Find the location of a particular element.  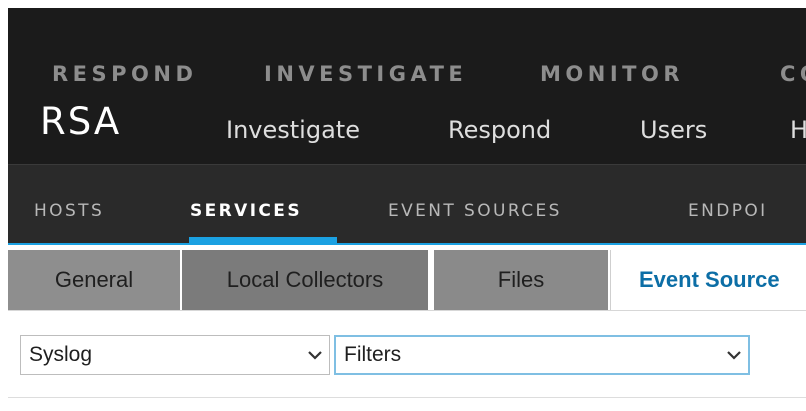

source-type-value: Syslog is located at coordinates (61, 354).